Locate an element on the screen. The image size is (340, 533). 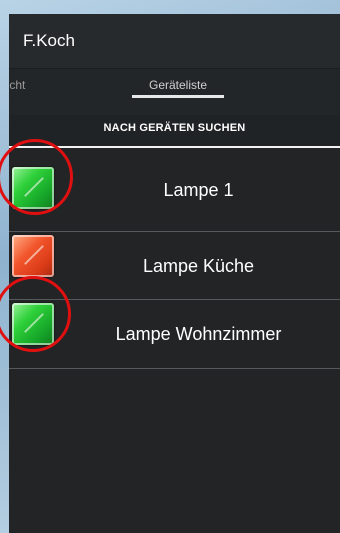
app-bar: F.Koch is located at coordinates (174, 41).